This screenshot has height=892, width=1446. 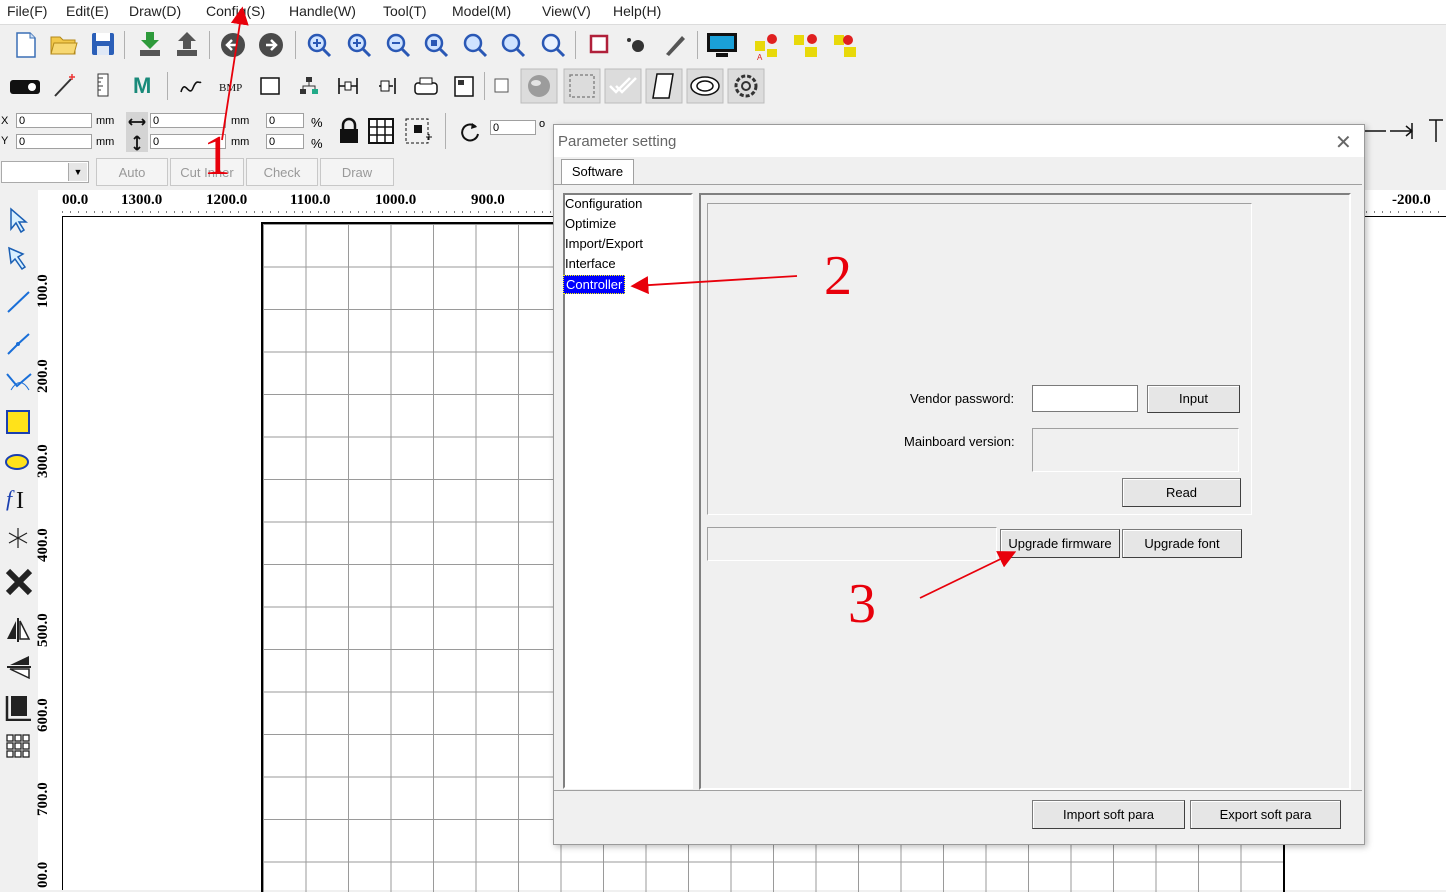 I want to click on parallelogram-icon, so click(x=664, y=86).